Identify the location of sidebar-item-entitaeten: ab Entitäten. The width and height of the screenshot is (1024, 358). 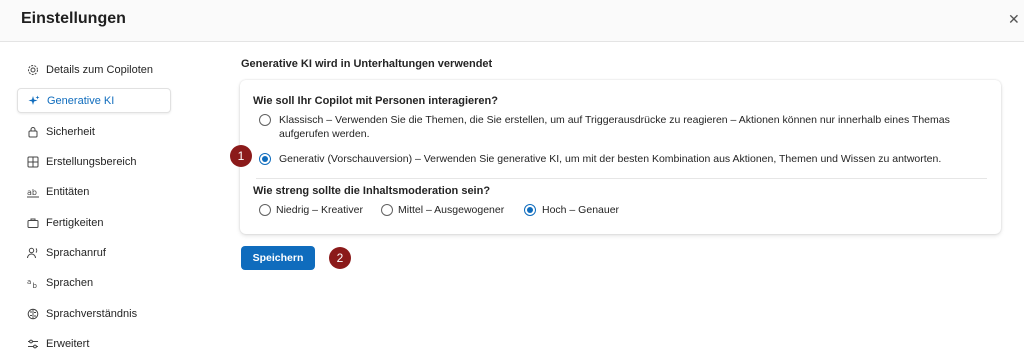
(94, 191).